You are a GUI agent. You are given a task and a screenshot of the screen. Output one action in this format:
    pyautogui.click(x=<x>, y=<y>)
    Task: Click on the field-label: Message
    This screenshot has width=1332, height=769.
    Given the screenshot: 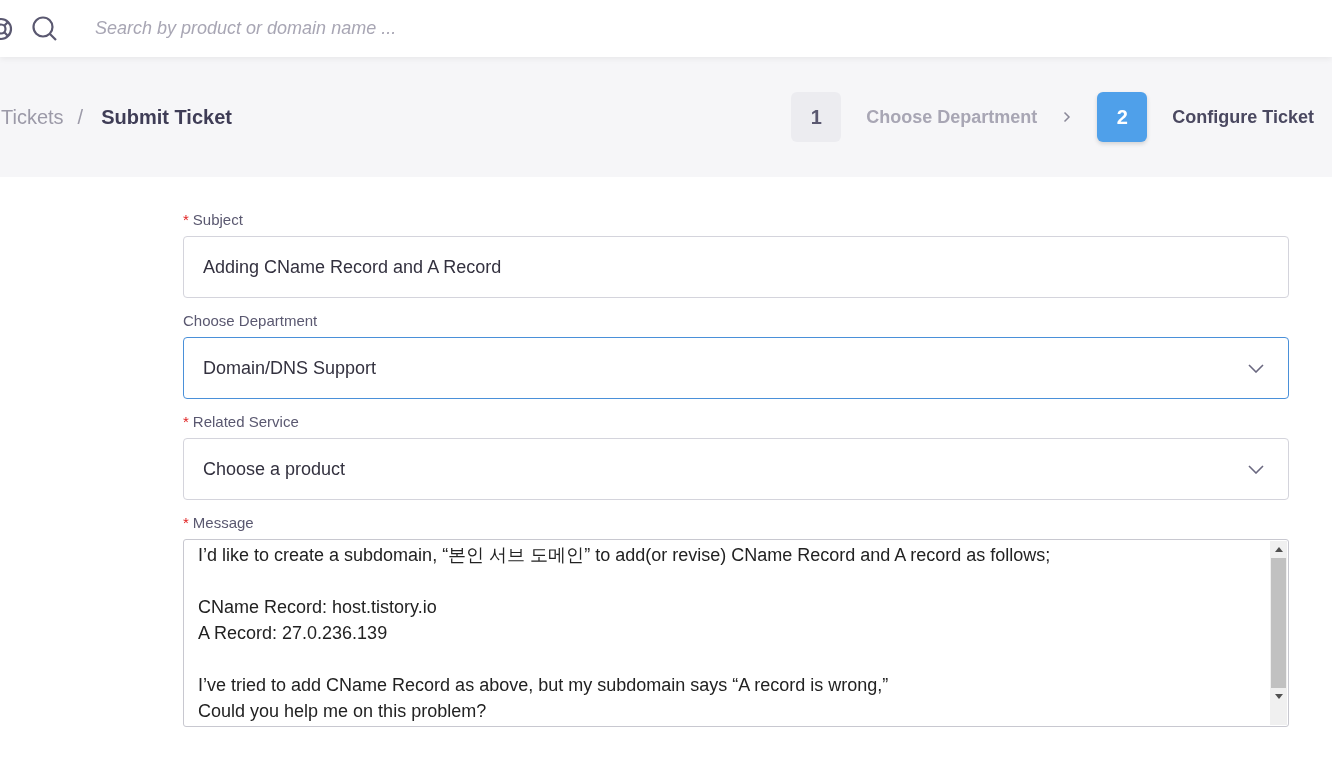 What is the action you would take?
    pyautogui.click(x=223, y=522)
    